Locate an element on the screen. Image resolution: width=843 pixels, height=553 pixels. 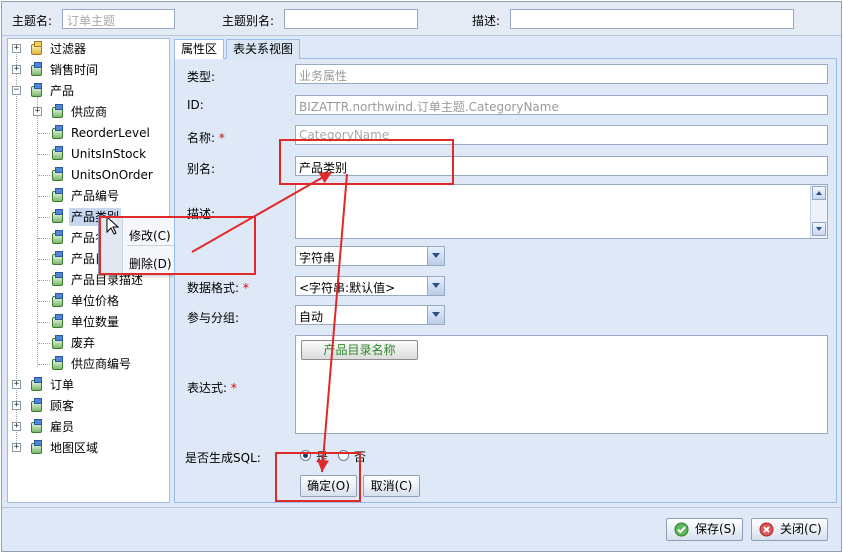
scroll-up-icon is located at coordinates (819, 193).